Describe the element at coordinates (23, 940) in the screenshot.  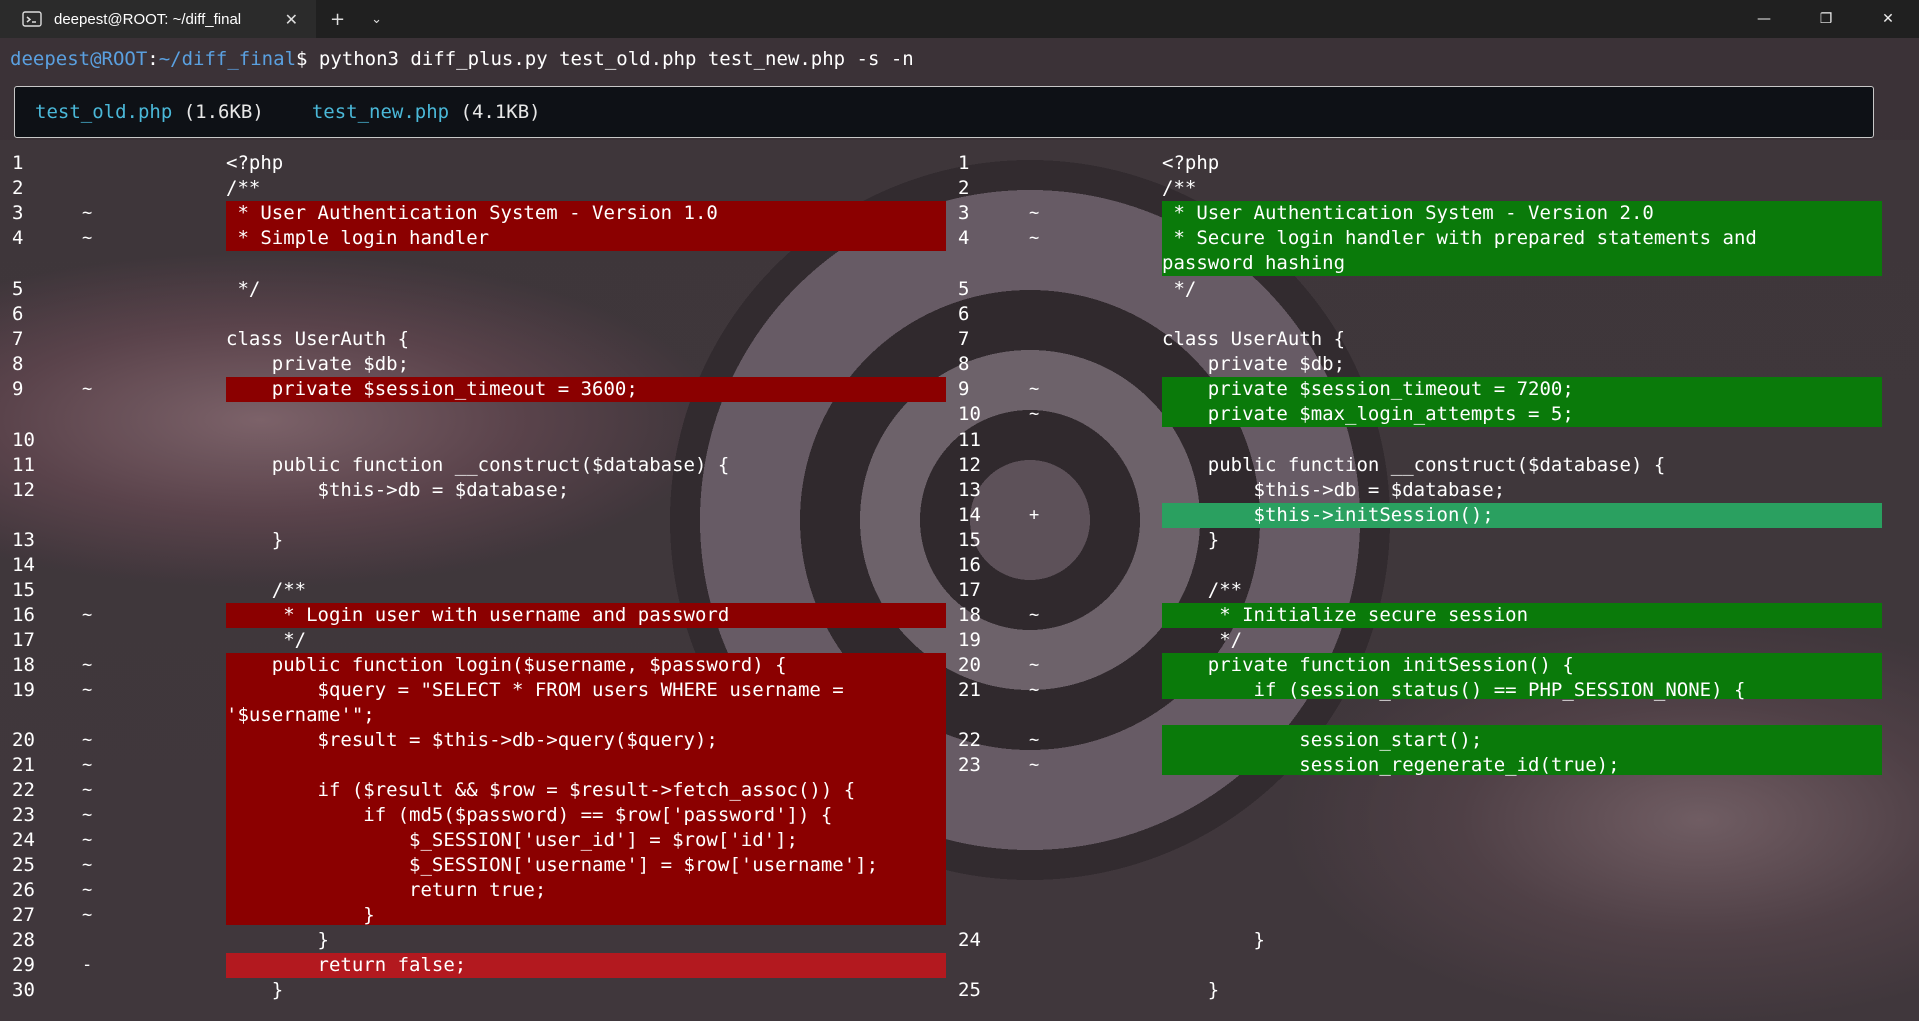
I see `left-line-number: 28` at that location.